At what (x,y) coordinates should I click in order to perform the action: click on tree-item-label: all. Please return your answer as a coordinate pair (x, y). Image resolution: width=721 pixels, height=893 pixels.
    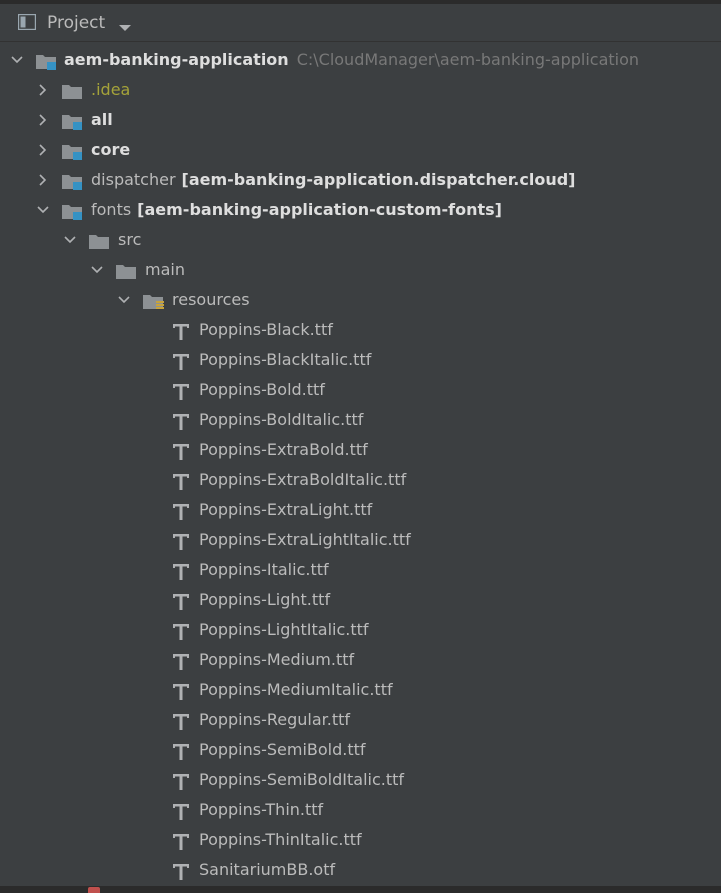
    Looking at the image, I should click on (102, 119).